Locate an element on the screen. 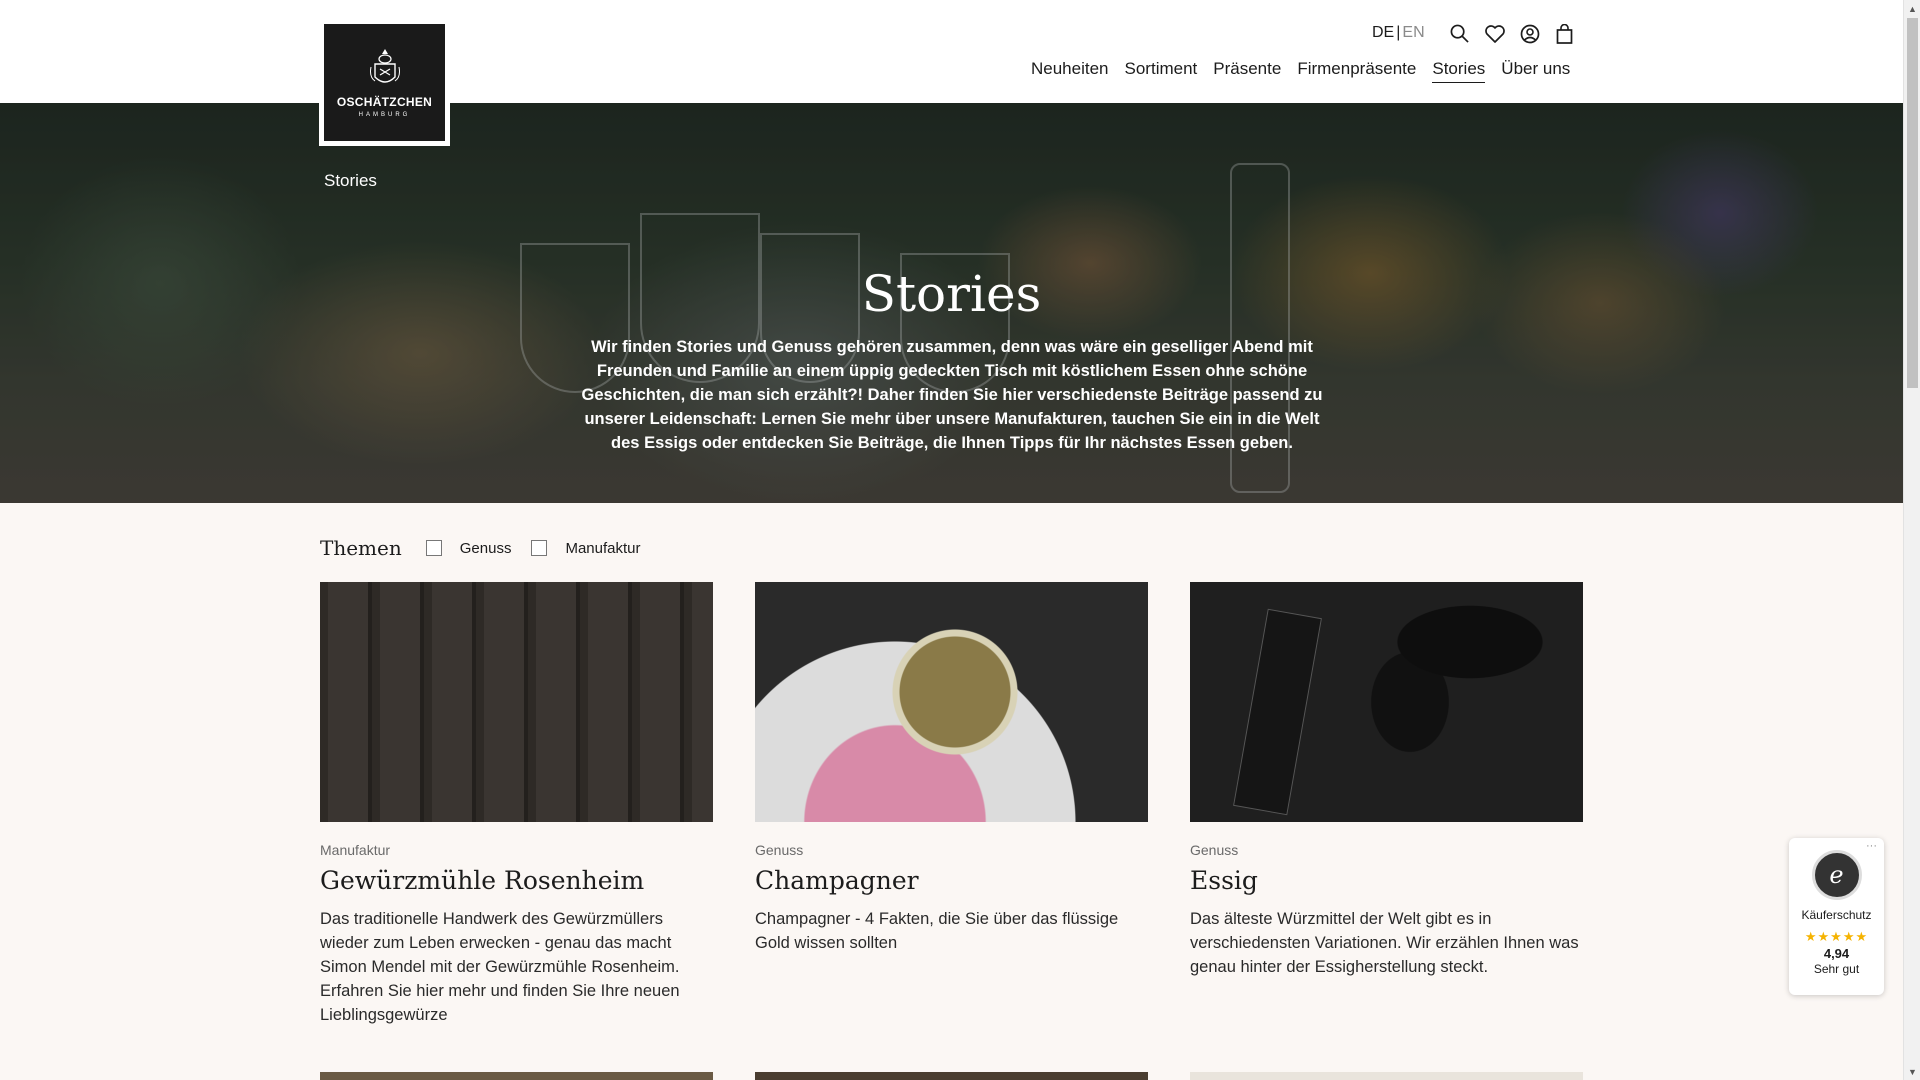  lang-de: DE is located at coordinates (1383, 32).